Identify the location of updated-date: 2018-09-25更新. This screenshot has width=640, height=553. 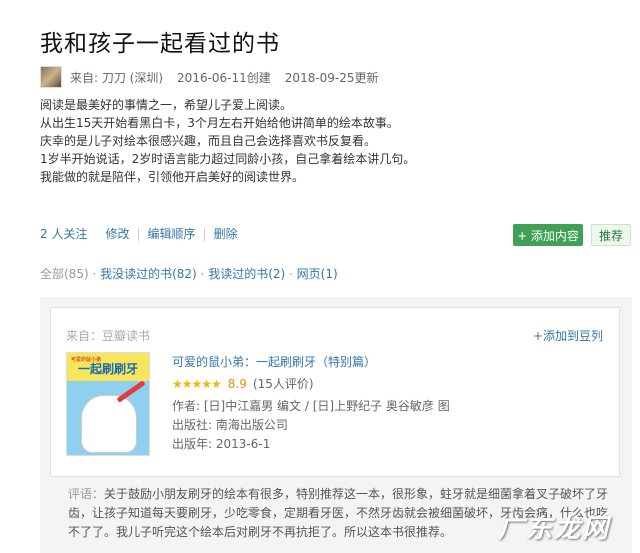
(331, 77).